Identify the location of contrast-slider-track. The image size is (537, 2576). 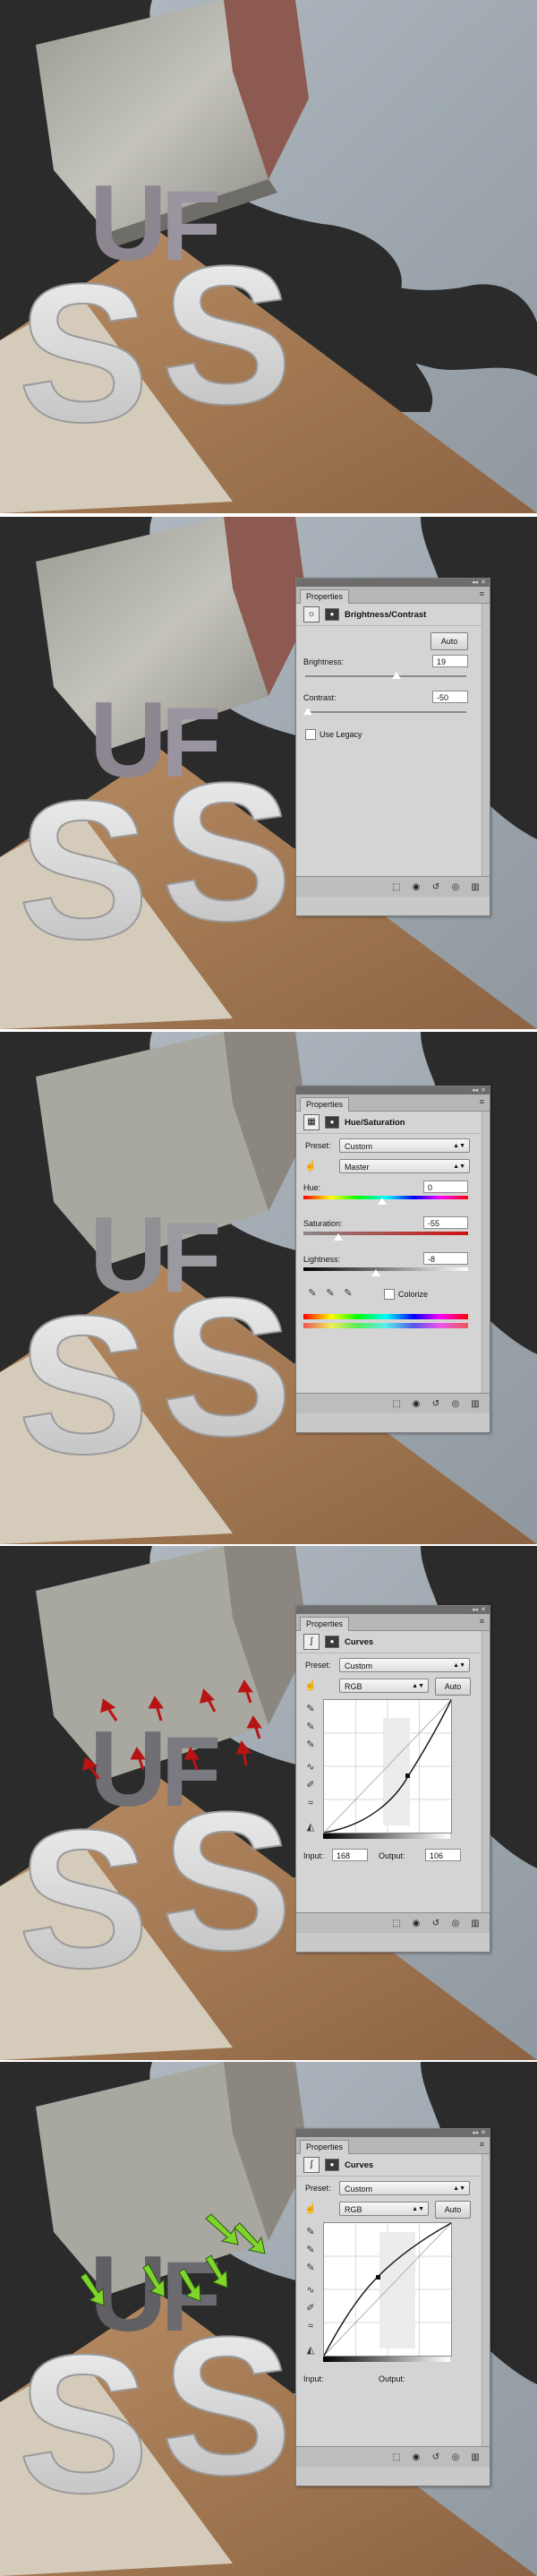
(385, 712).